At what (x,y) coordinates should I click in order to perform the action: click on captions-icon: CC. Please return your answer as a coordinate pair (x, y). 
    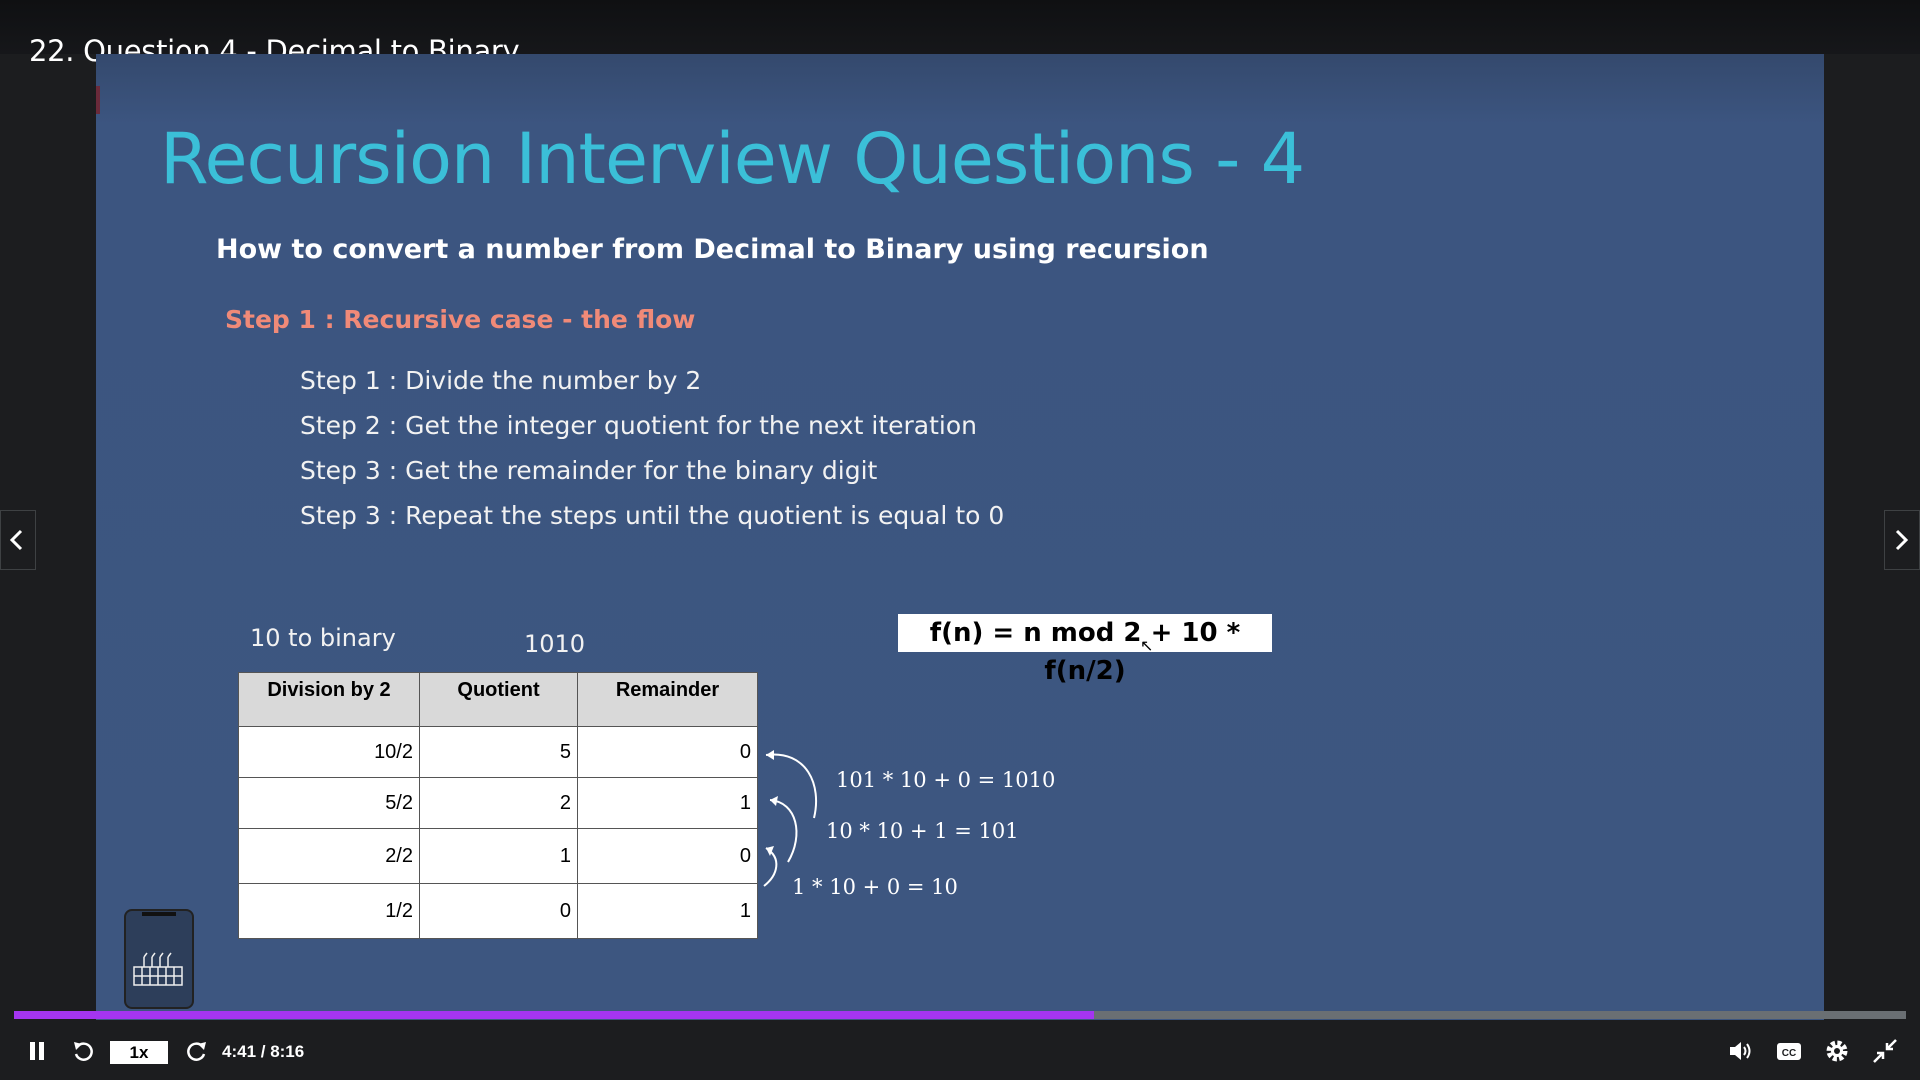
    Looking at the image, I should click on (1789, 1051).